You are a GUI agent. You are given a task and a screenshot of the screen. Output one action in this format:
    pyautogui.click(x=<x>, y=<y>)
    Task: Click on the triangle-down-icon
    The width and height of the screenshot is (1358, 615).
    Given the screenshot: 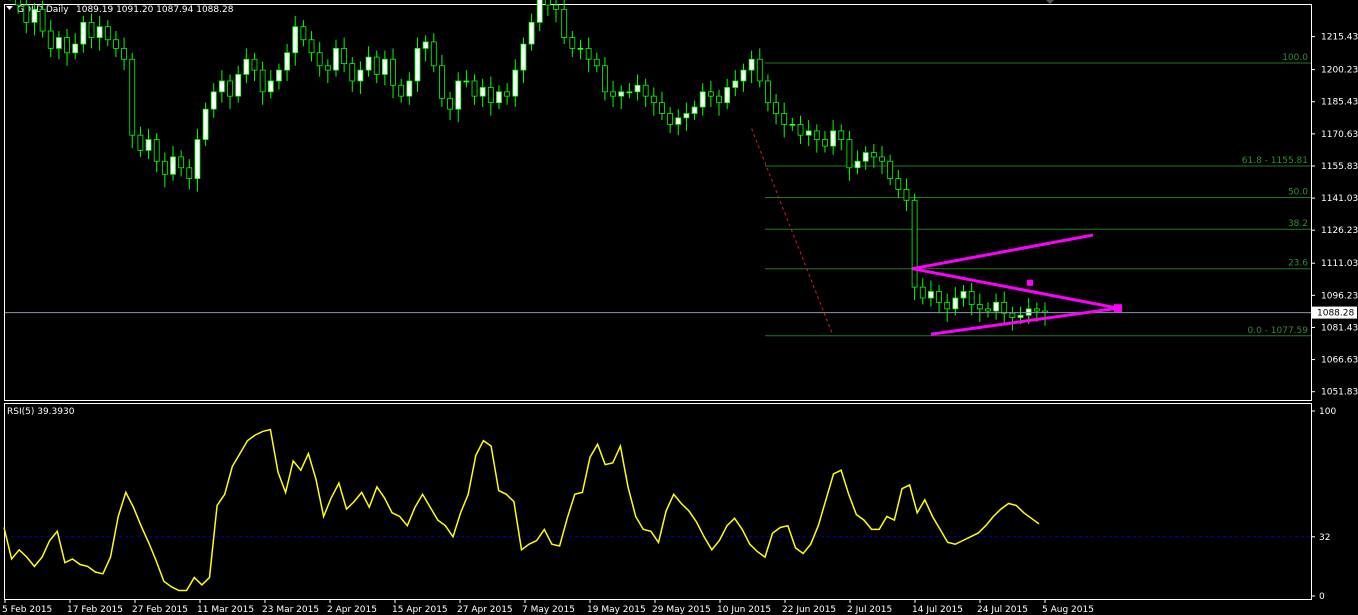 What is the action you would take?
    pyautogui.click(x=9, y=8)
    